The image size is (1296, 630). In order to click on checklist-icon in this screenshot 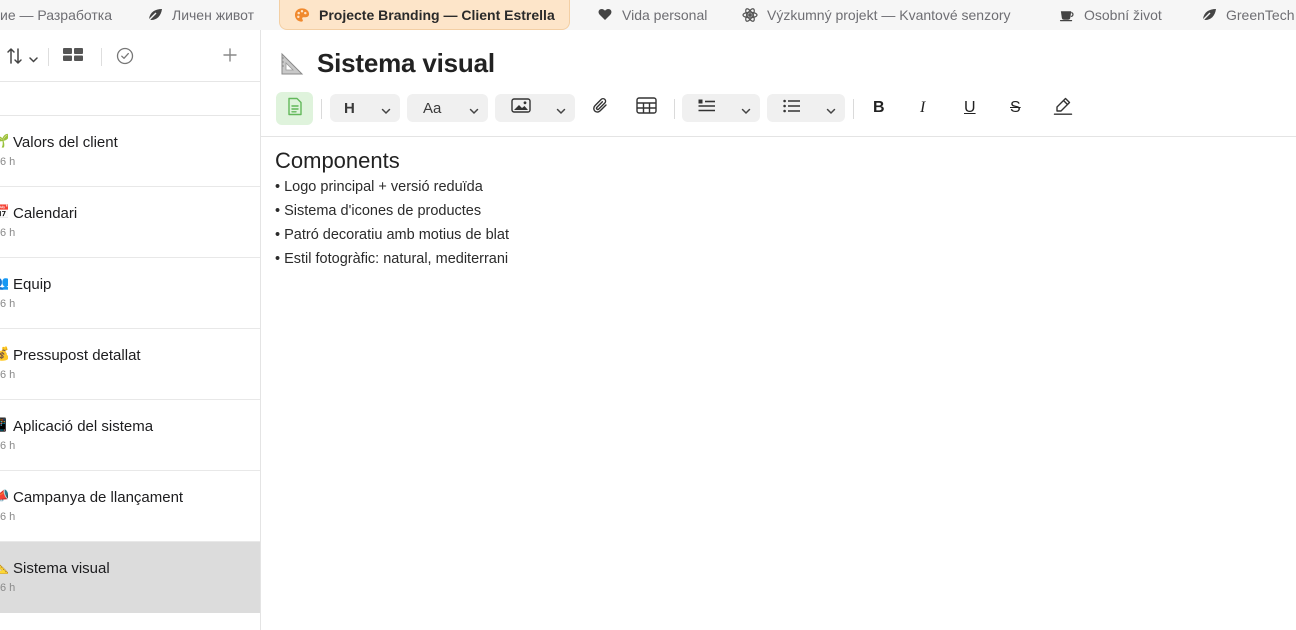, I will do `click(707, 108)`.